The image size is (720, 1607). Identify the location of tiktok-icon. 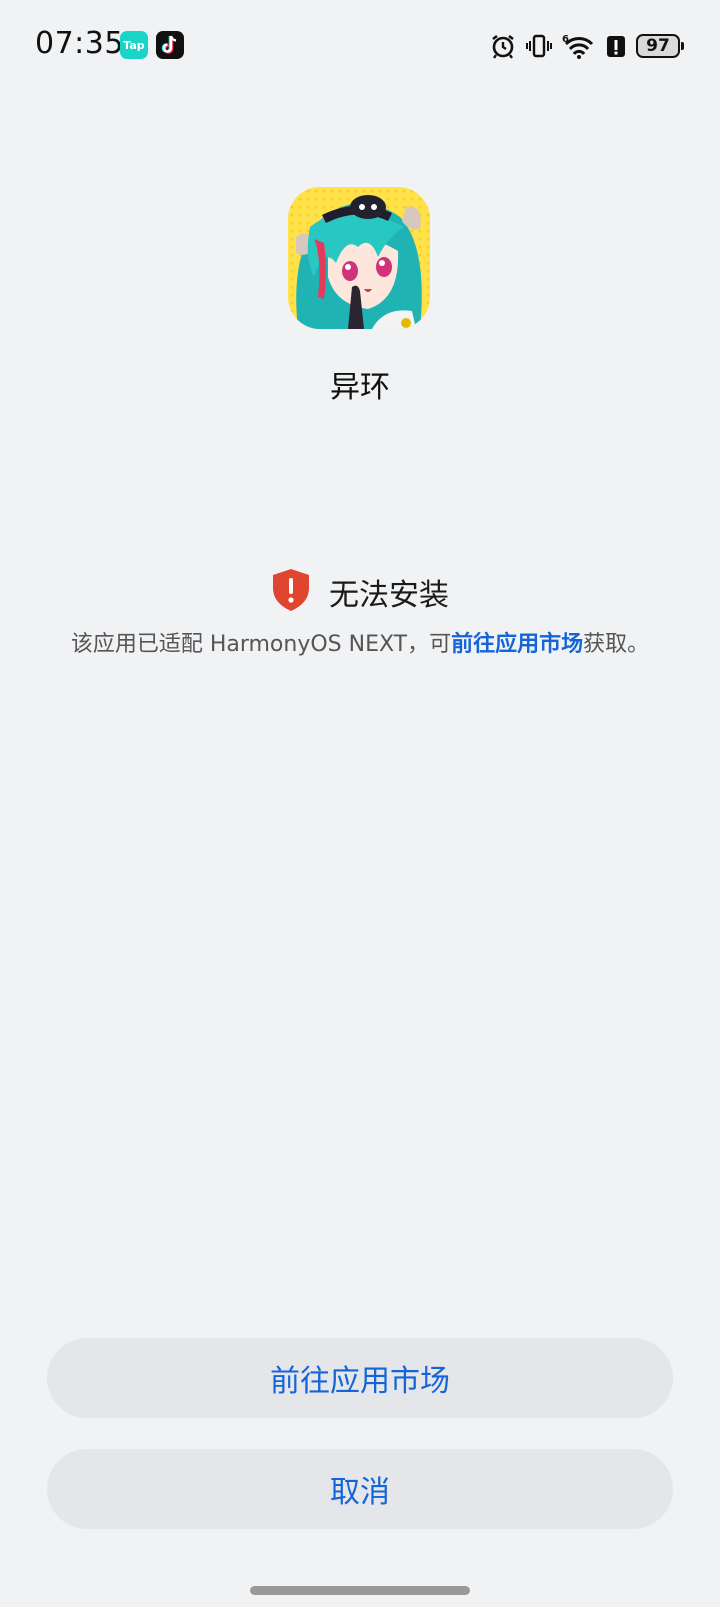
(170, 45).